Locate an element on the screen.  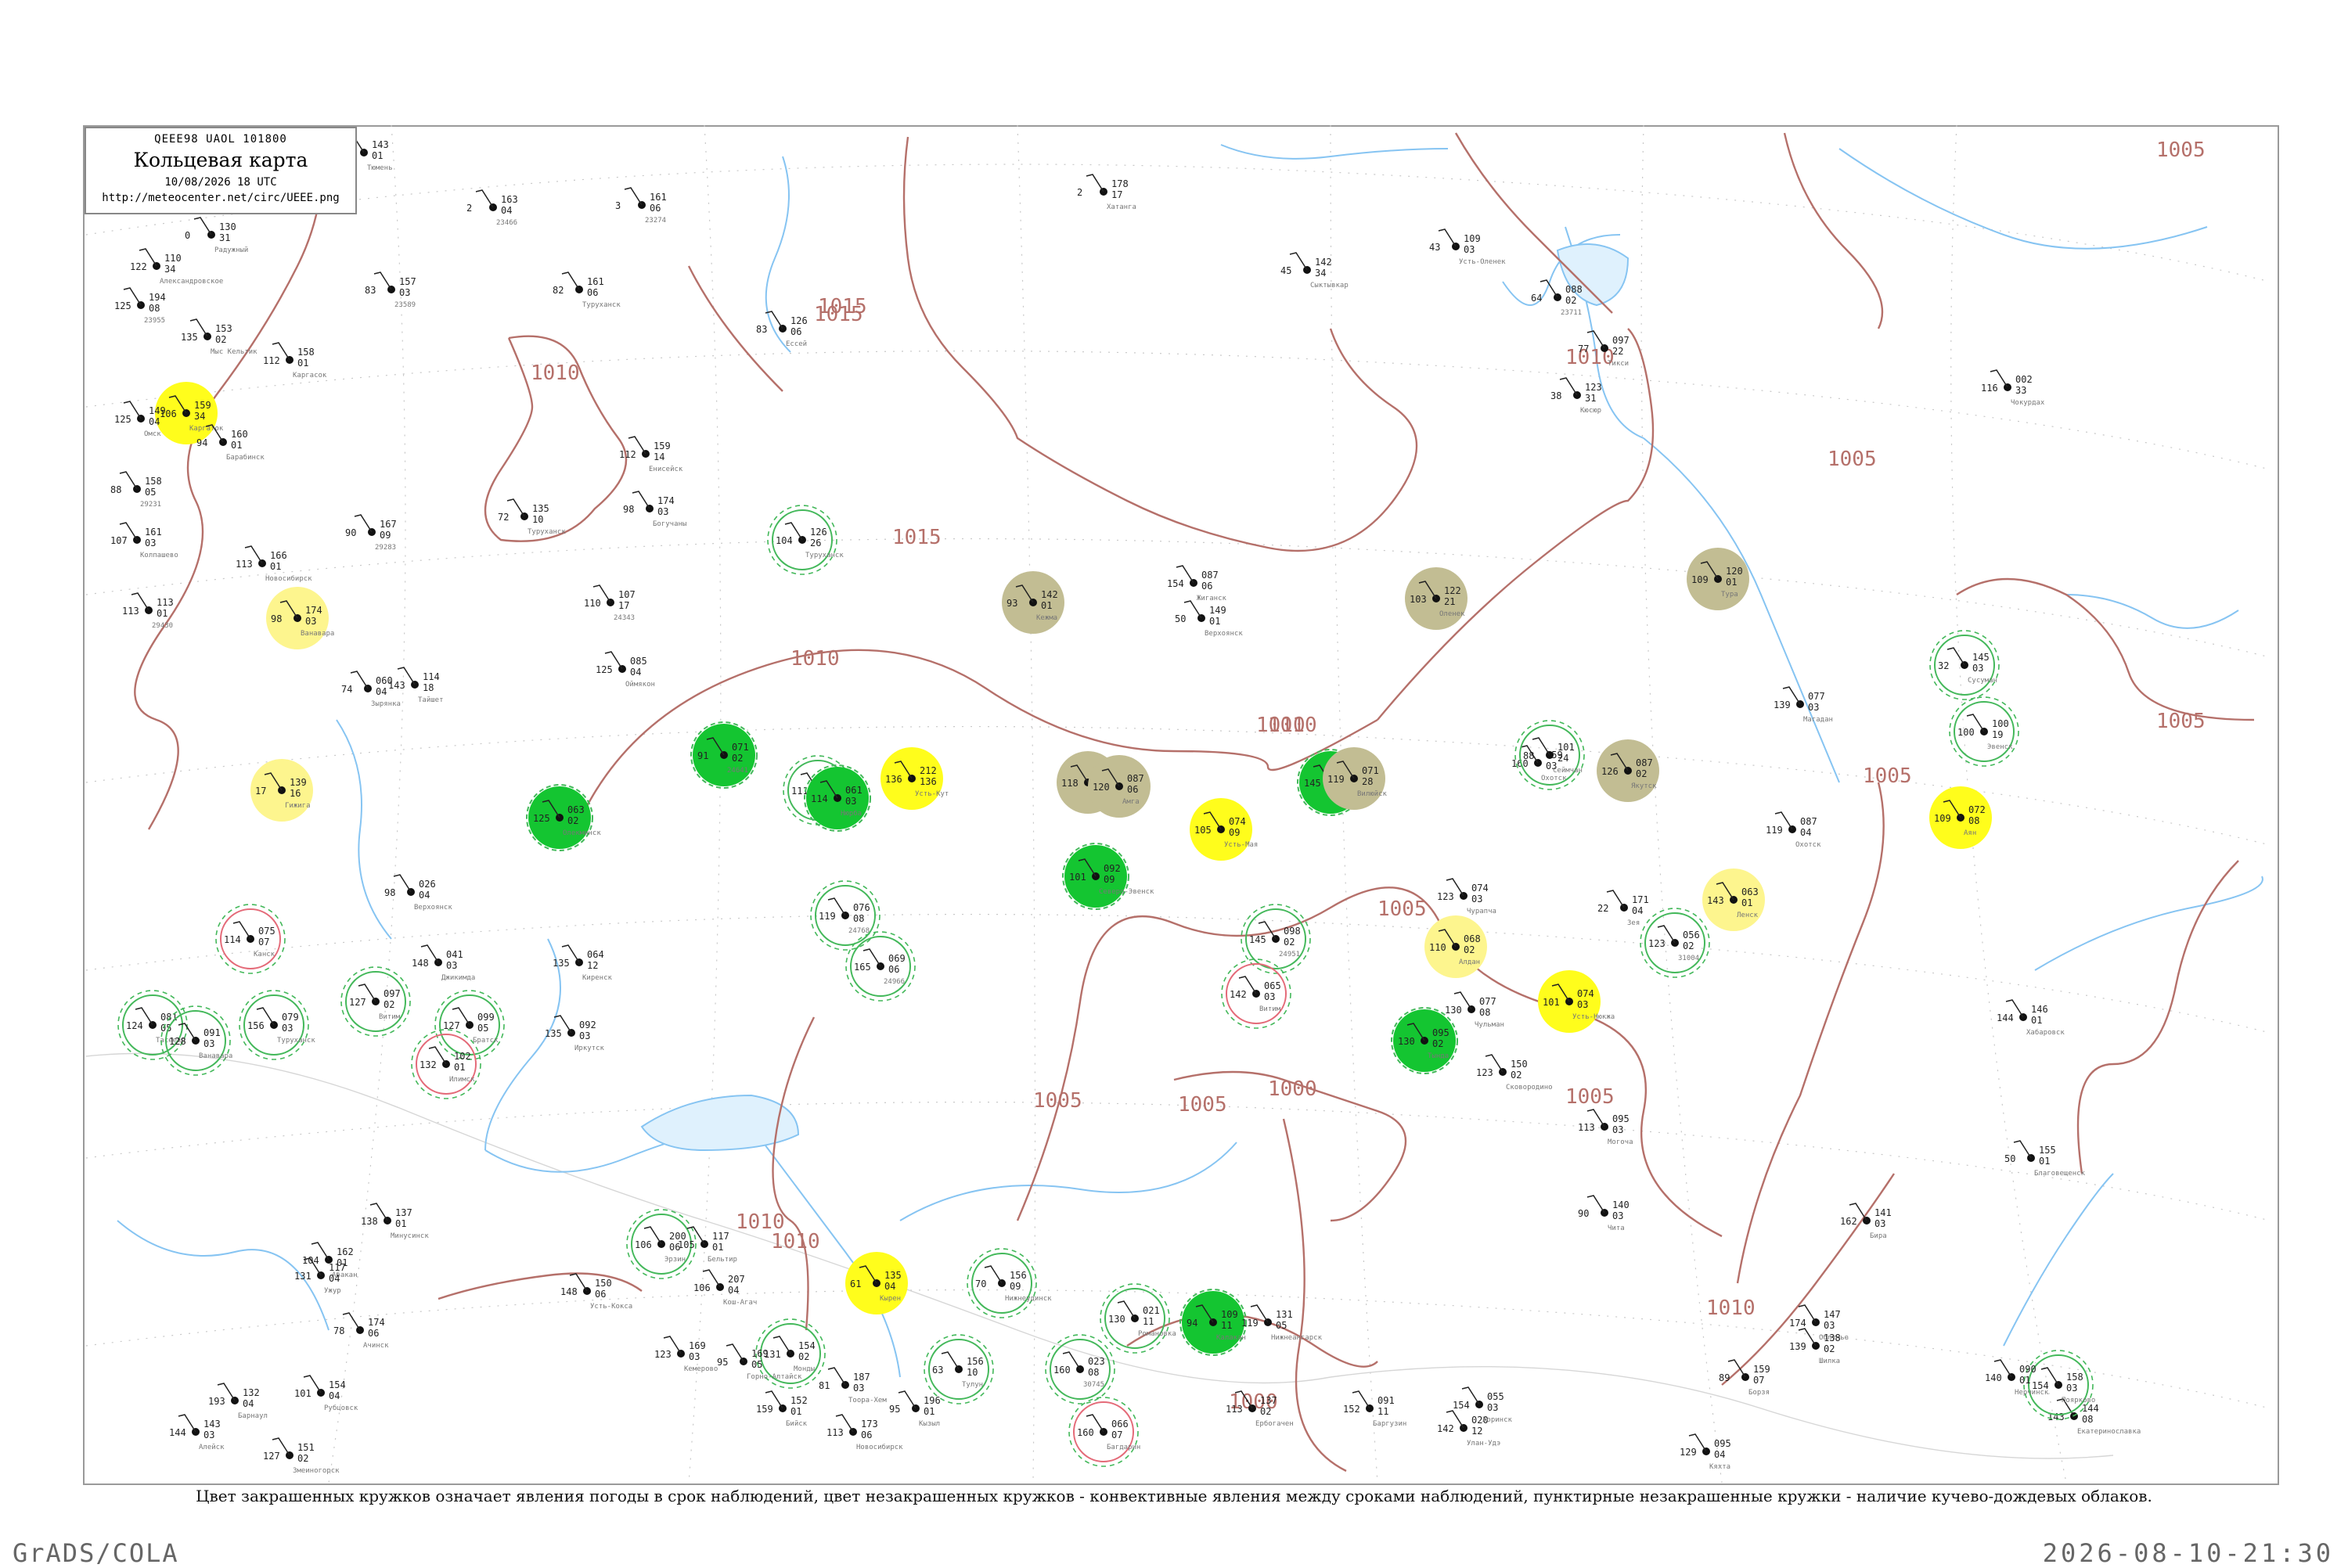
station-plot: 13504 61 Кырен is located at coordinates (876, 1283).